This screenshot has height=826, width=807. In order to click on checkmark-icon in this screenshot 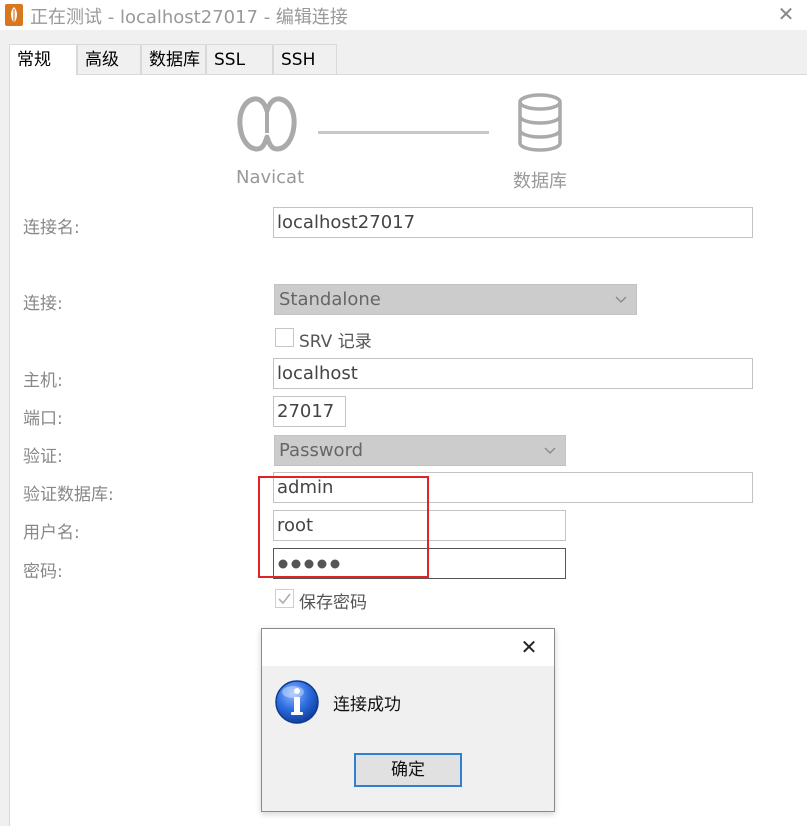, I will do `click(284, 599)`.